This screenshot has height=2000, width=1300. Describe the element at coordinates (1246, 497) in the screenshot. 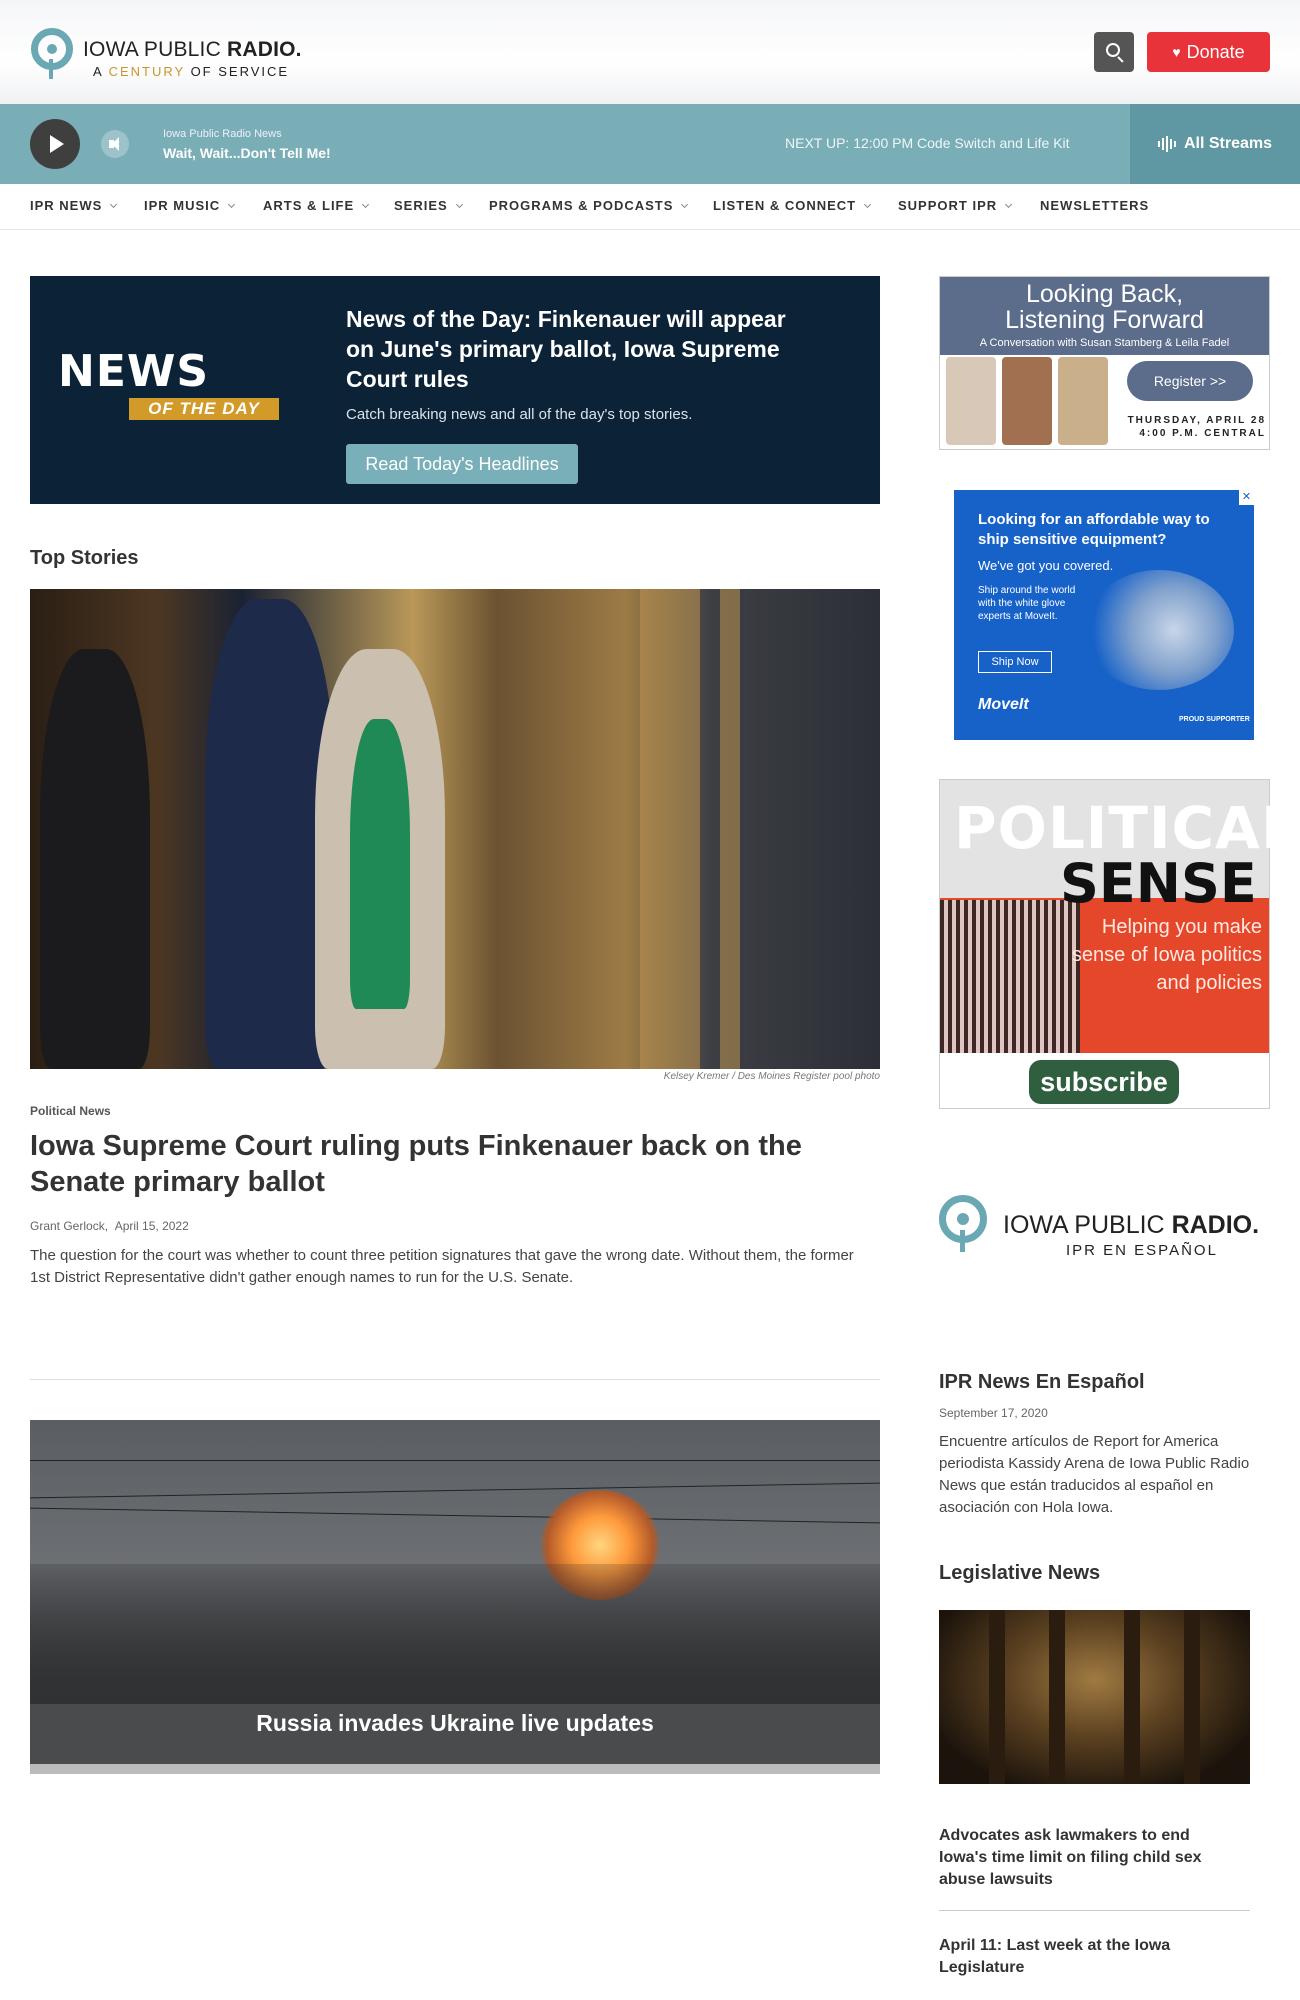

I see `close-icon: ✕` at that location.